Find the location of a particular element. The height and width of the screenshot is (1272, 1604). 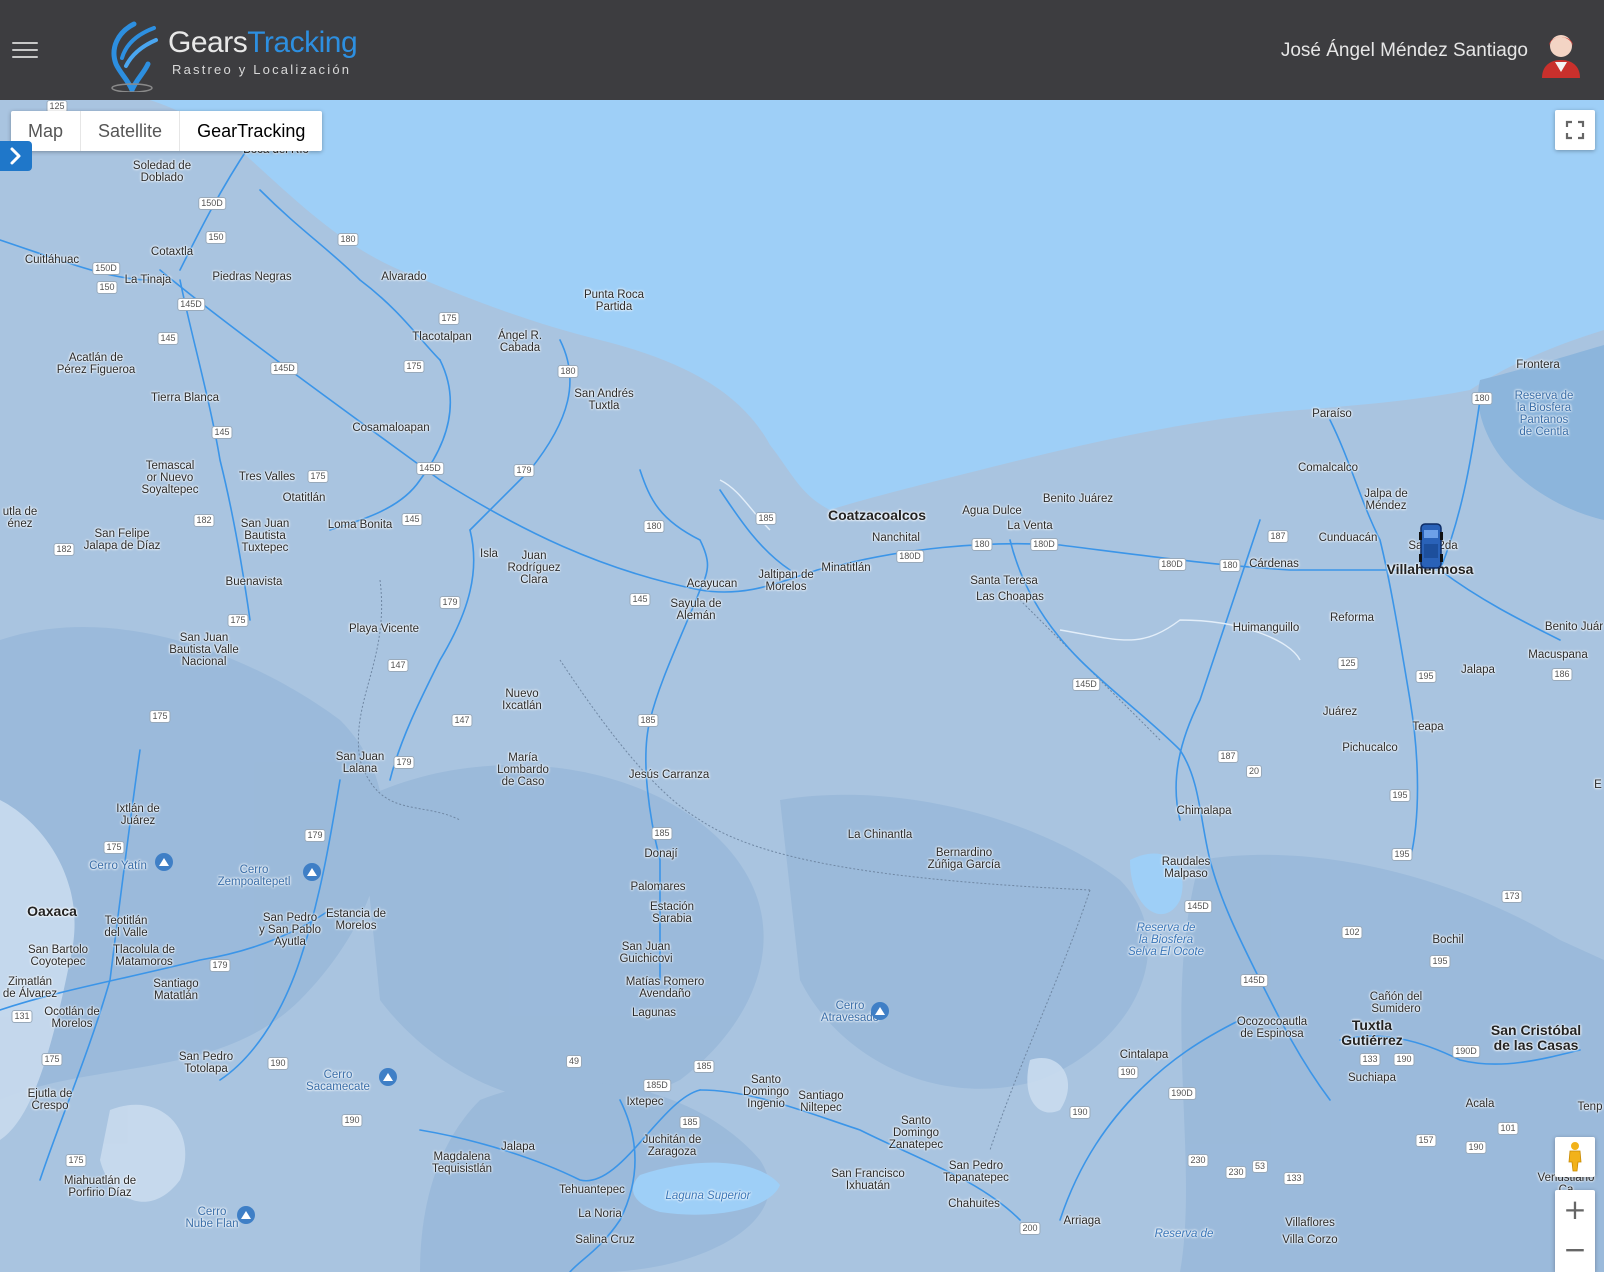

pegman-icon is located at coordinates (1575, 1157).